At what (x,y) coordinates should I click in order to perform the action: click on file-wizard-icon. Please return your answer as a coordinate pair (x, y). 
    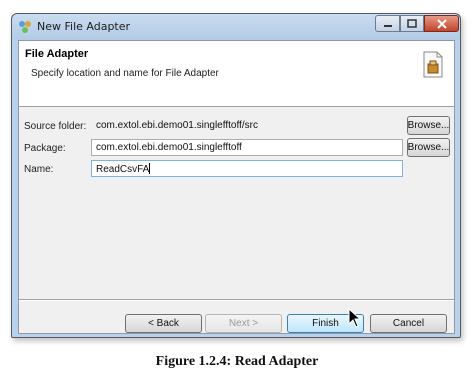
    Looking at the image, I should click on (433, 64).